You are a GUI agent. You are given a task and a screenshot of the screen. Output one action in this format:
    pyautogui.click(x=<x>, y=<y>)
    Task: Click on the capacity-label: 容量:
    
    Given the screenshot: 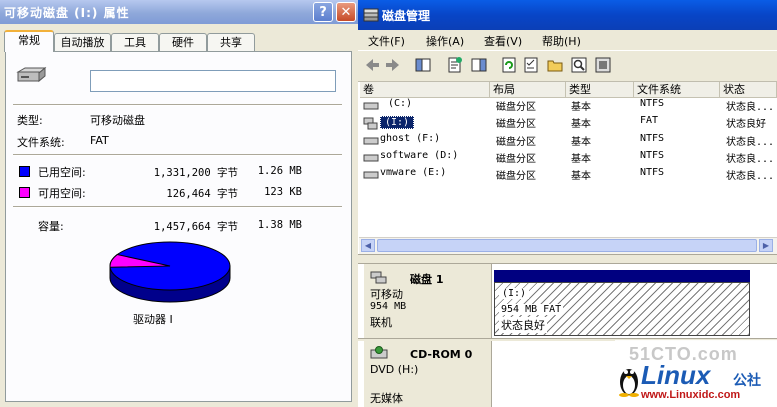 What is the action you would take?
    pyautogui.click(x=51, y=226)
    